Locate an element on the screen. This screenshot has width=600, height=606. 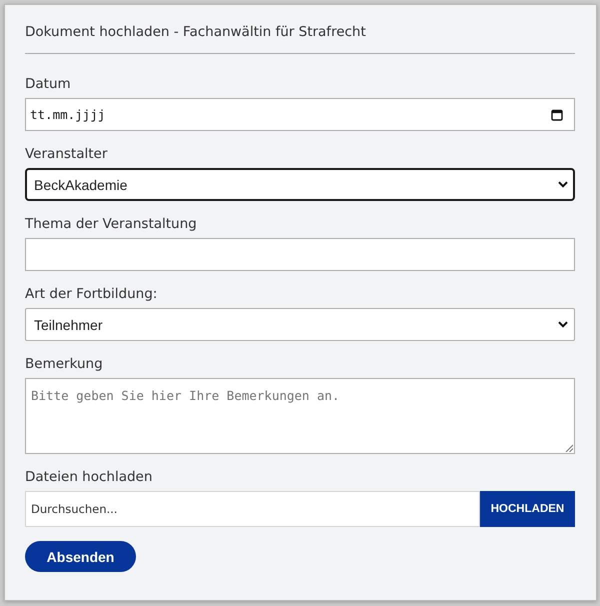
resize-grip-icon is located at coordinates (569, 448).